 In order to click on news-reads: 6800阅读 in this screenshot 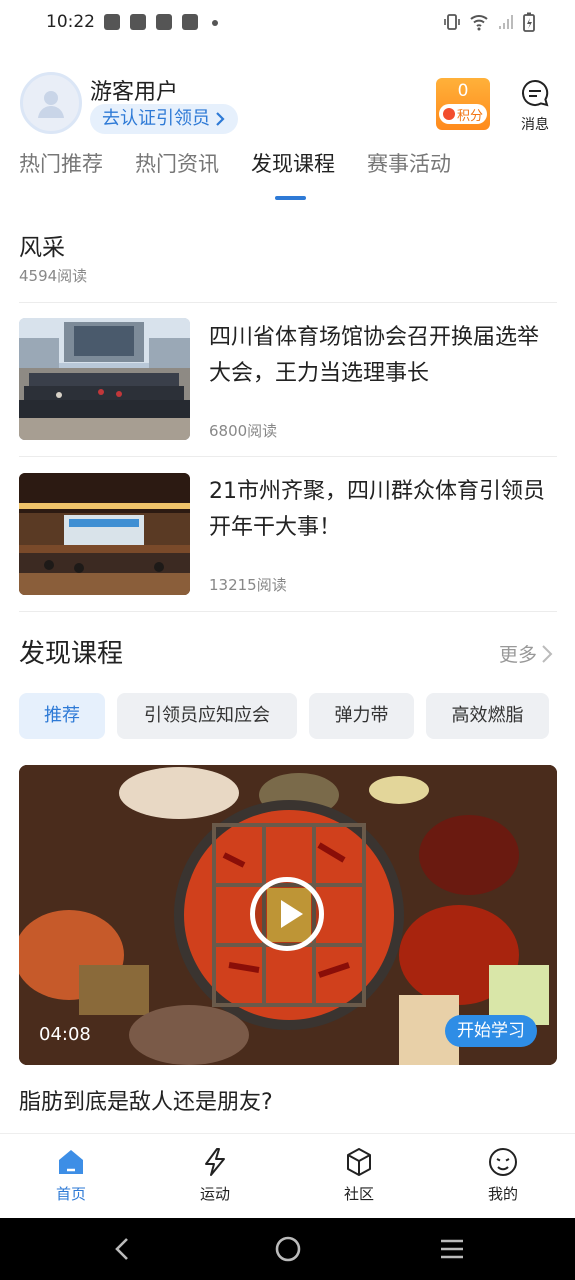, I will do `click(243, 431)`.